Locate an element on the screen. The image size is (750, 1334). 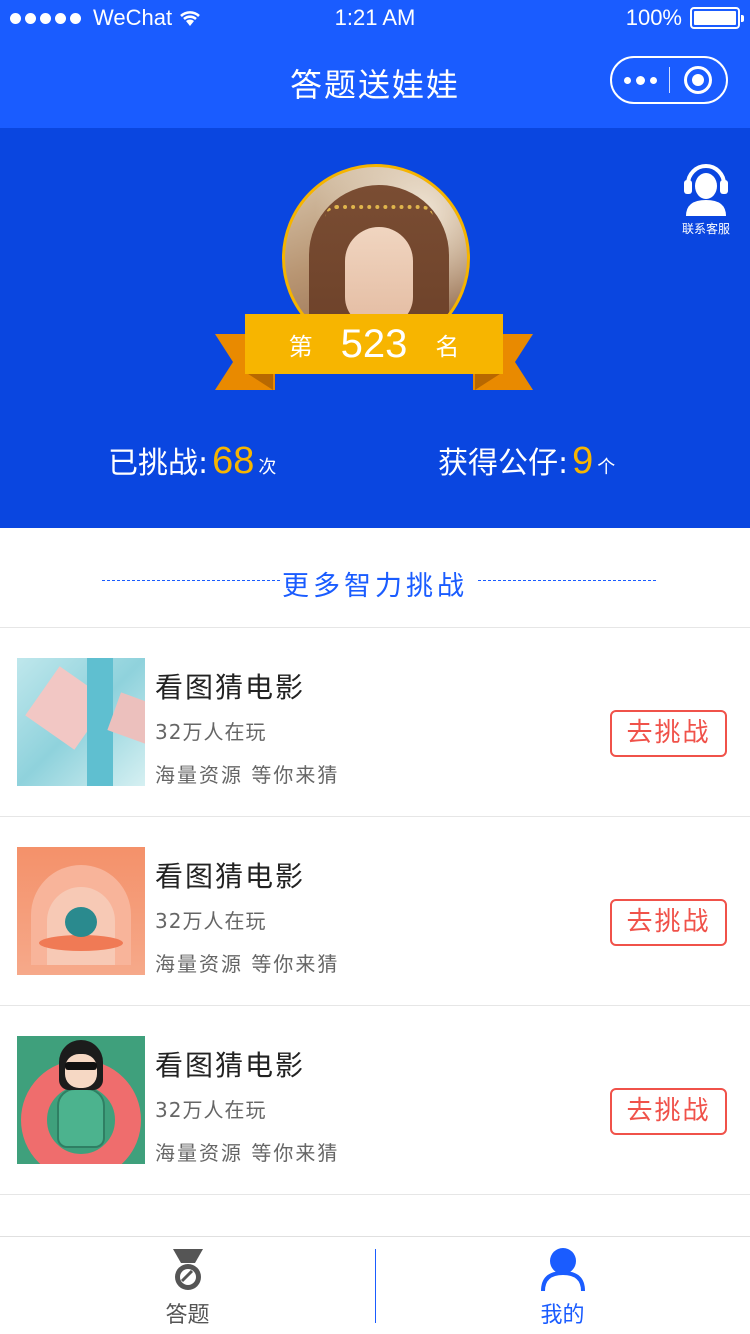
customer-service-button: 联系客服 is located at coordinates (706, 197).